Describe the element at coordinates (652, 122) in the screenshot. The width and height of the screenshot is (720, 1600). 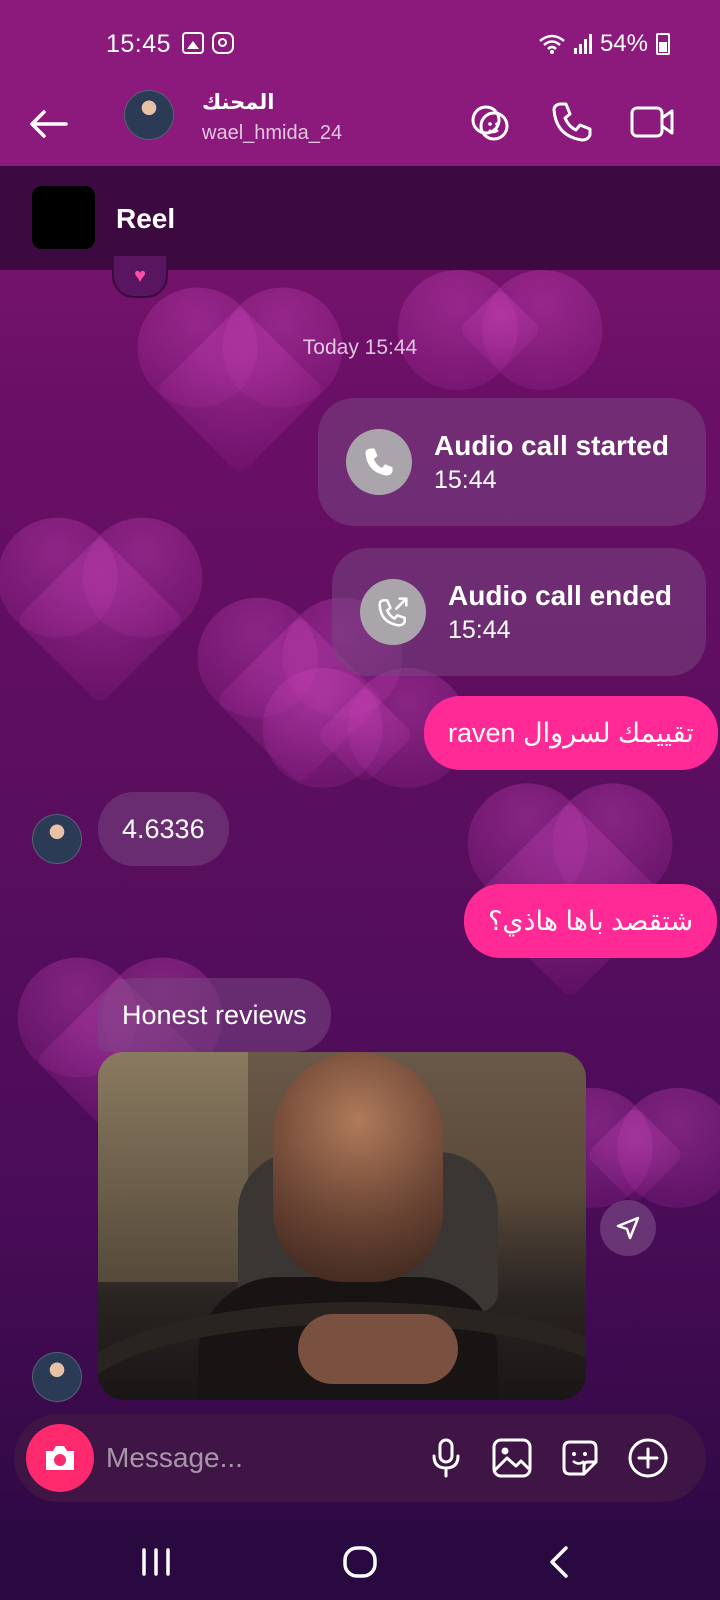
I see `video-icon` at that location.